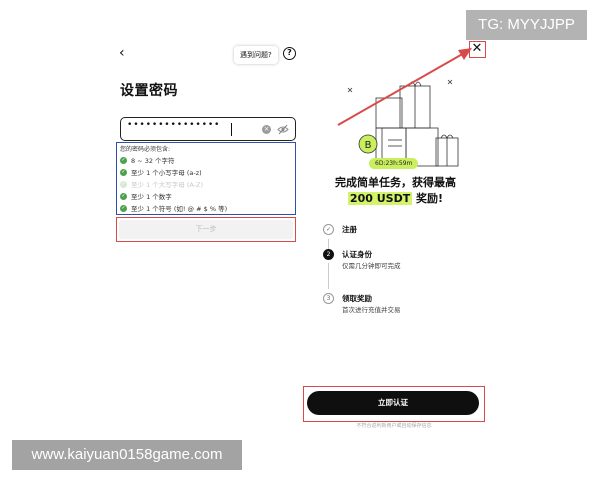 The width and height of the screenshot is (600, 480). What do you see at coordinates (328, 229) in the screenshot?
I see `step-check-icon: ✓` at bounding box center [328, 229].